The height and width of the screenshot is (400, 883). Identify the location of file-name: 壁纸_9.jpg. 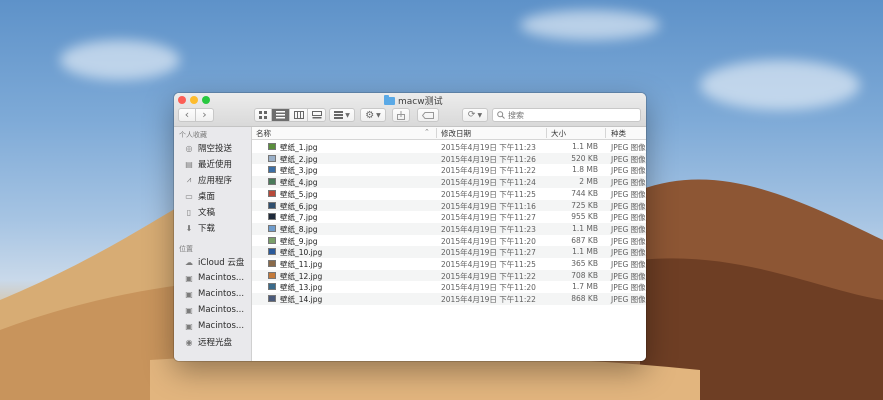
(299, 241).